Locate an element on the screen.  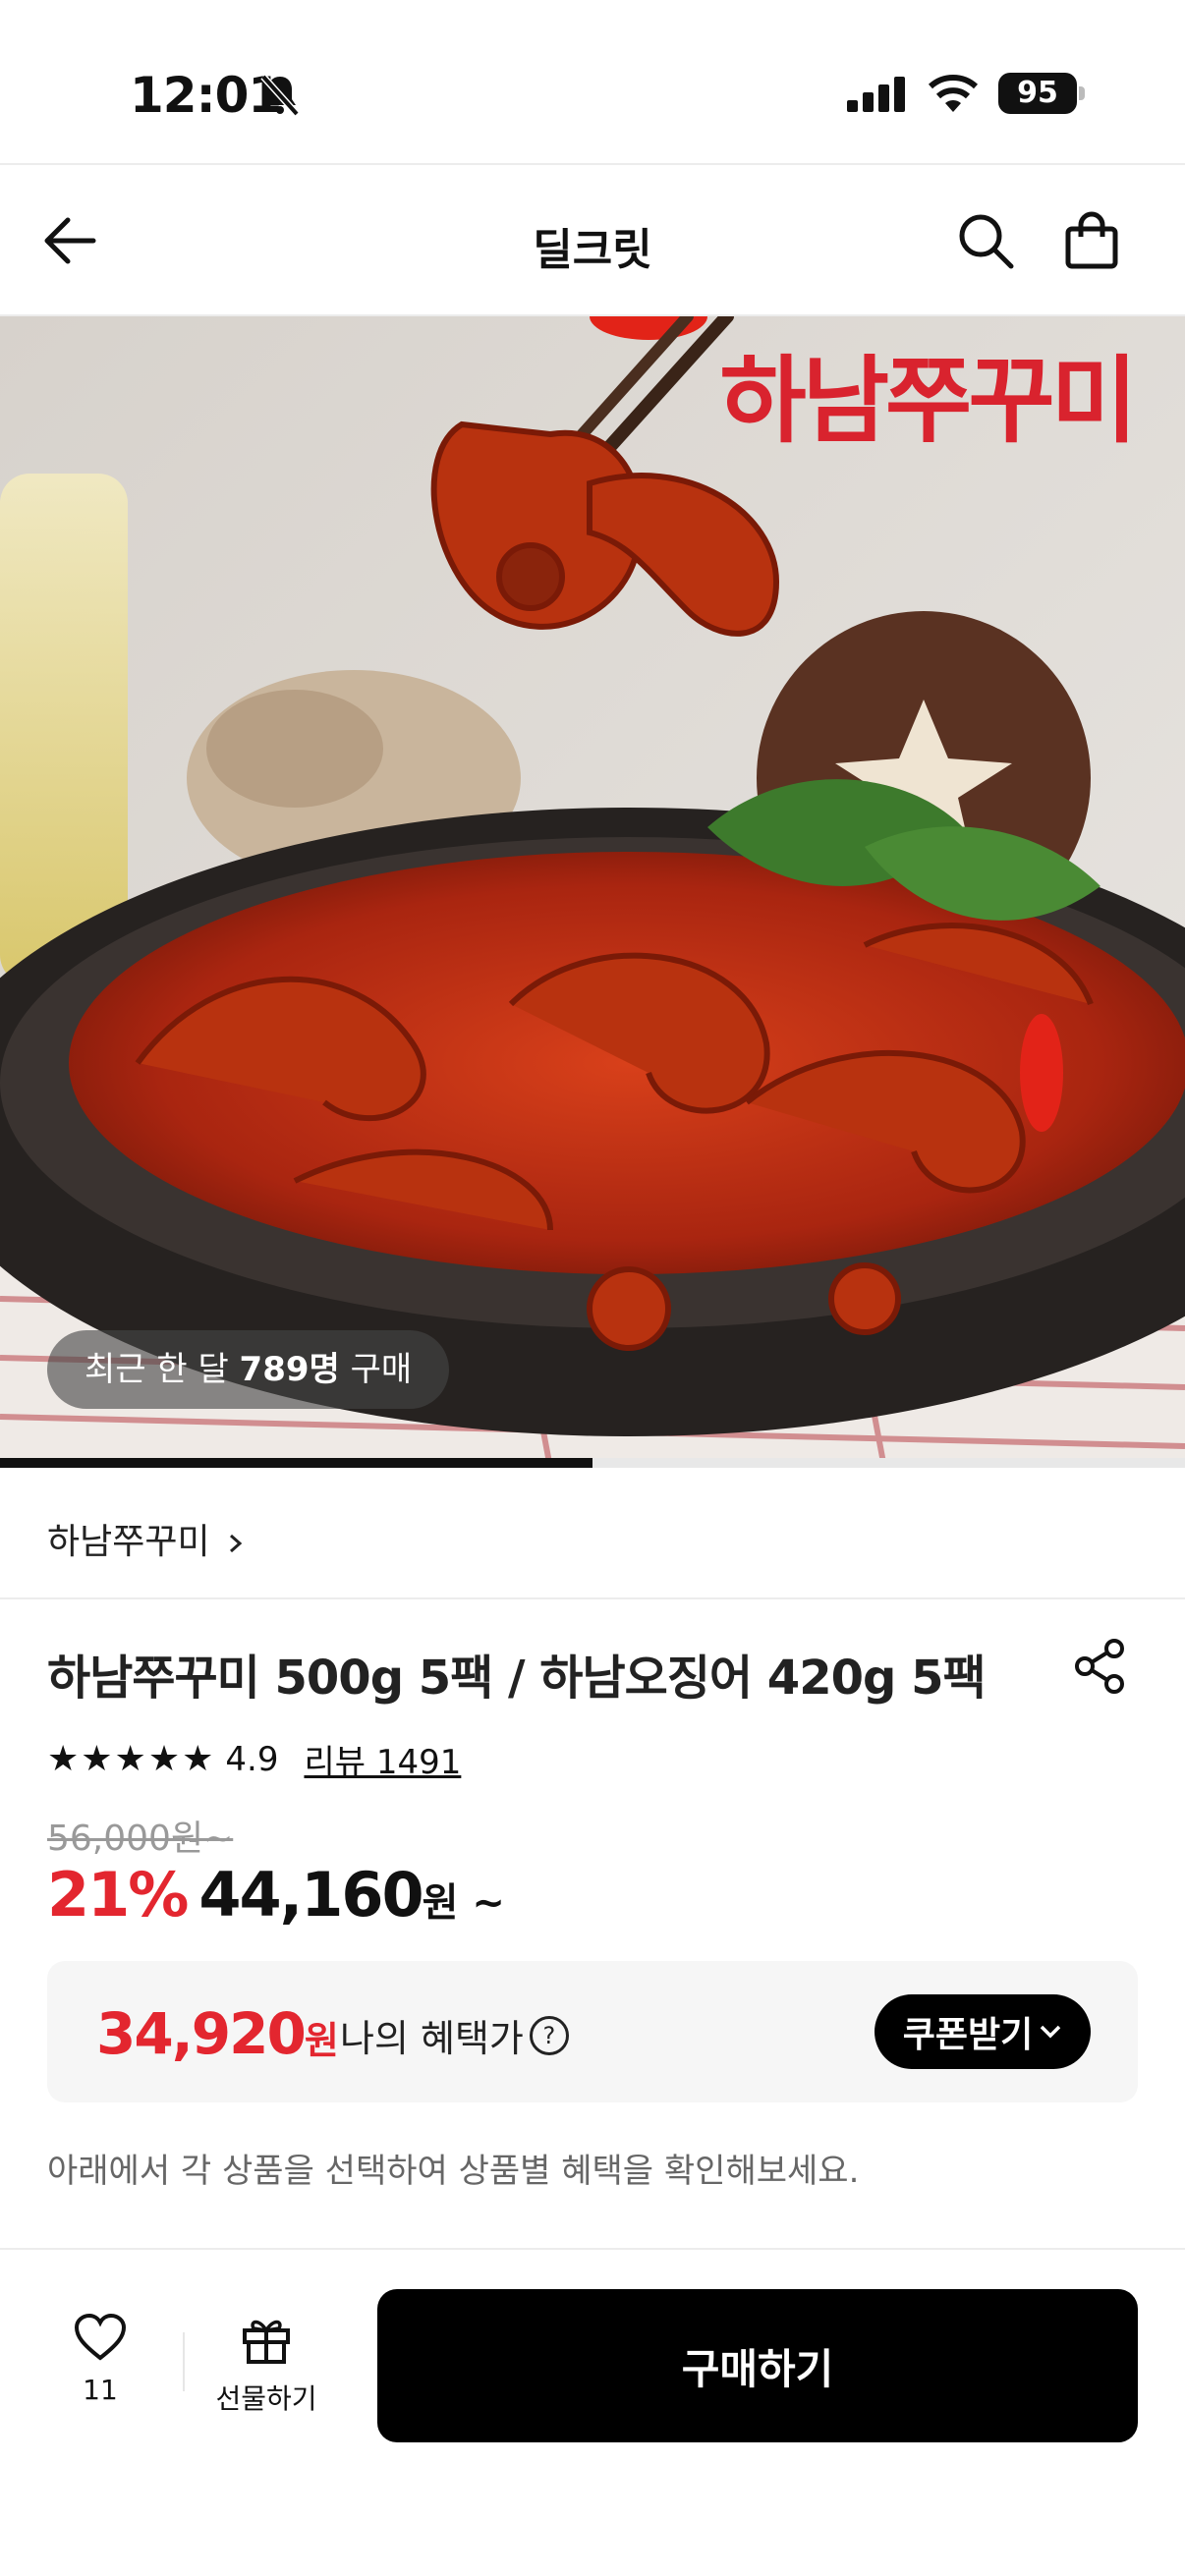
chevron-right-icon is located at coordinates (237, 1543).